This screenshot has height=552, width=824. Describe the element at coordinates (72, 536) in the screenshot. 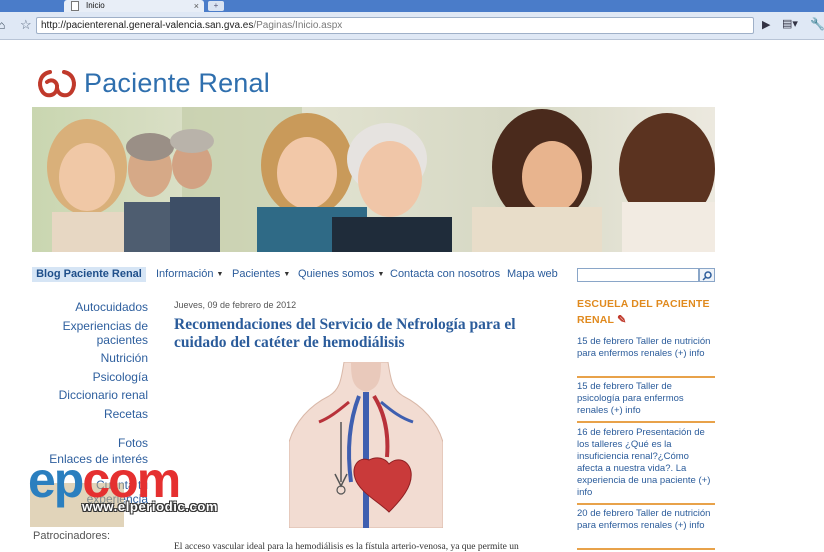

I see `sponsors-label: Patrocinadores:` at that location.